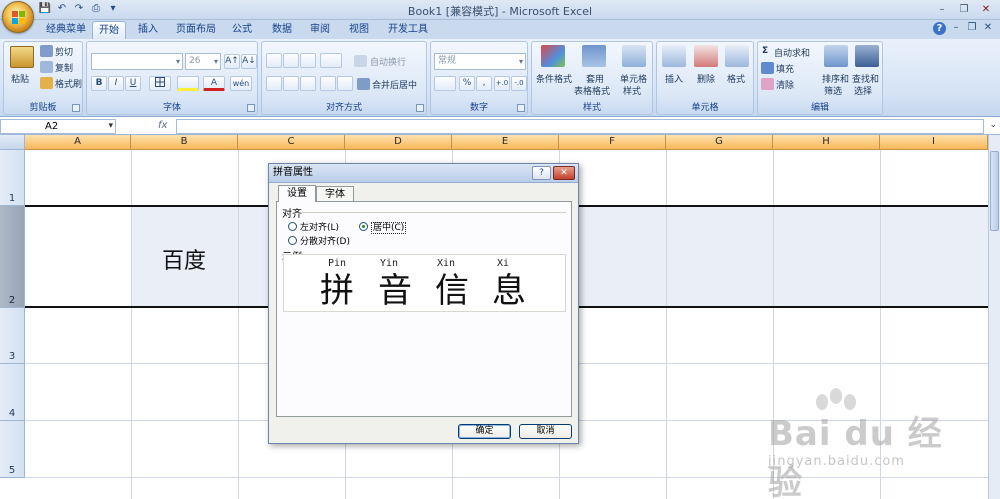 The height and width of the screenshot is (499, 1000). Describe the element at coordinates (792, 52) in the screenshot. I see `autosum-button: 自动求和` at that location.